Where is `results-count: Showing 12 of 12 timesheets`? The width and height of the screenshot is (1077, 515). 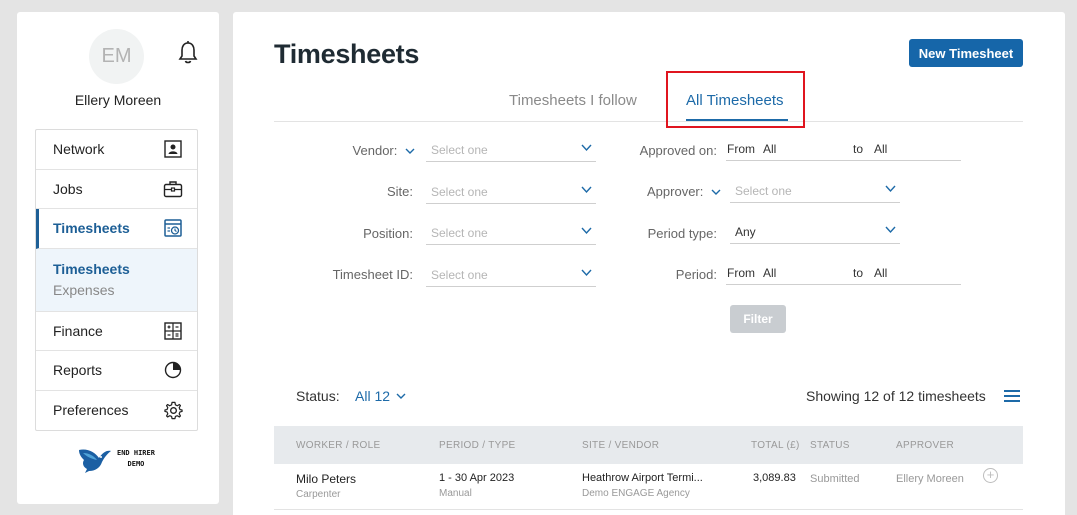 results-count: Showing 12 of 12 timesheets is located at coordinates (896, 396).